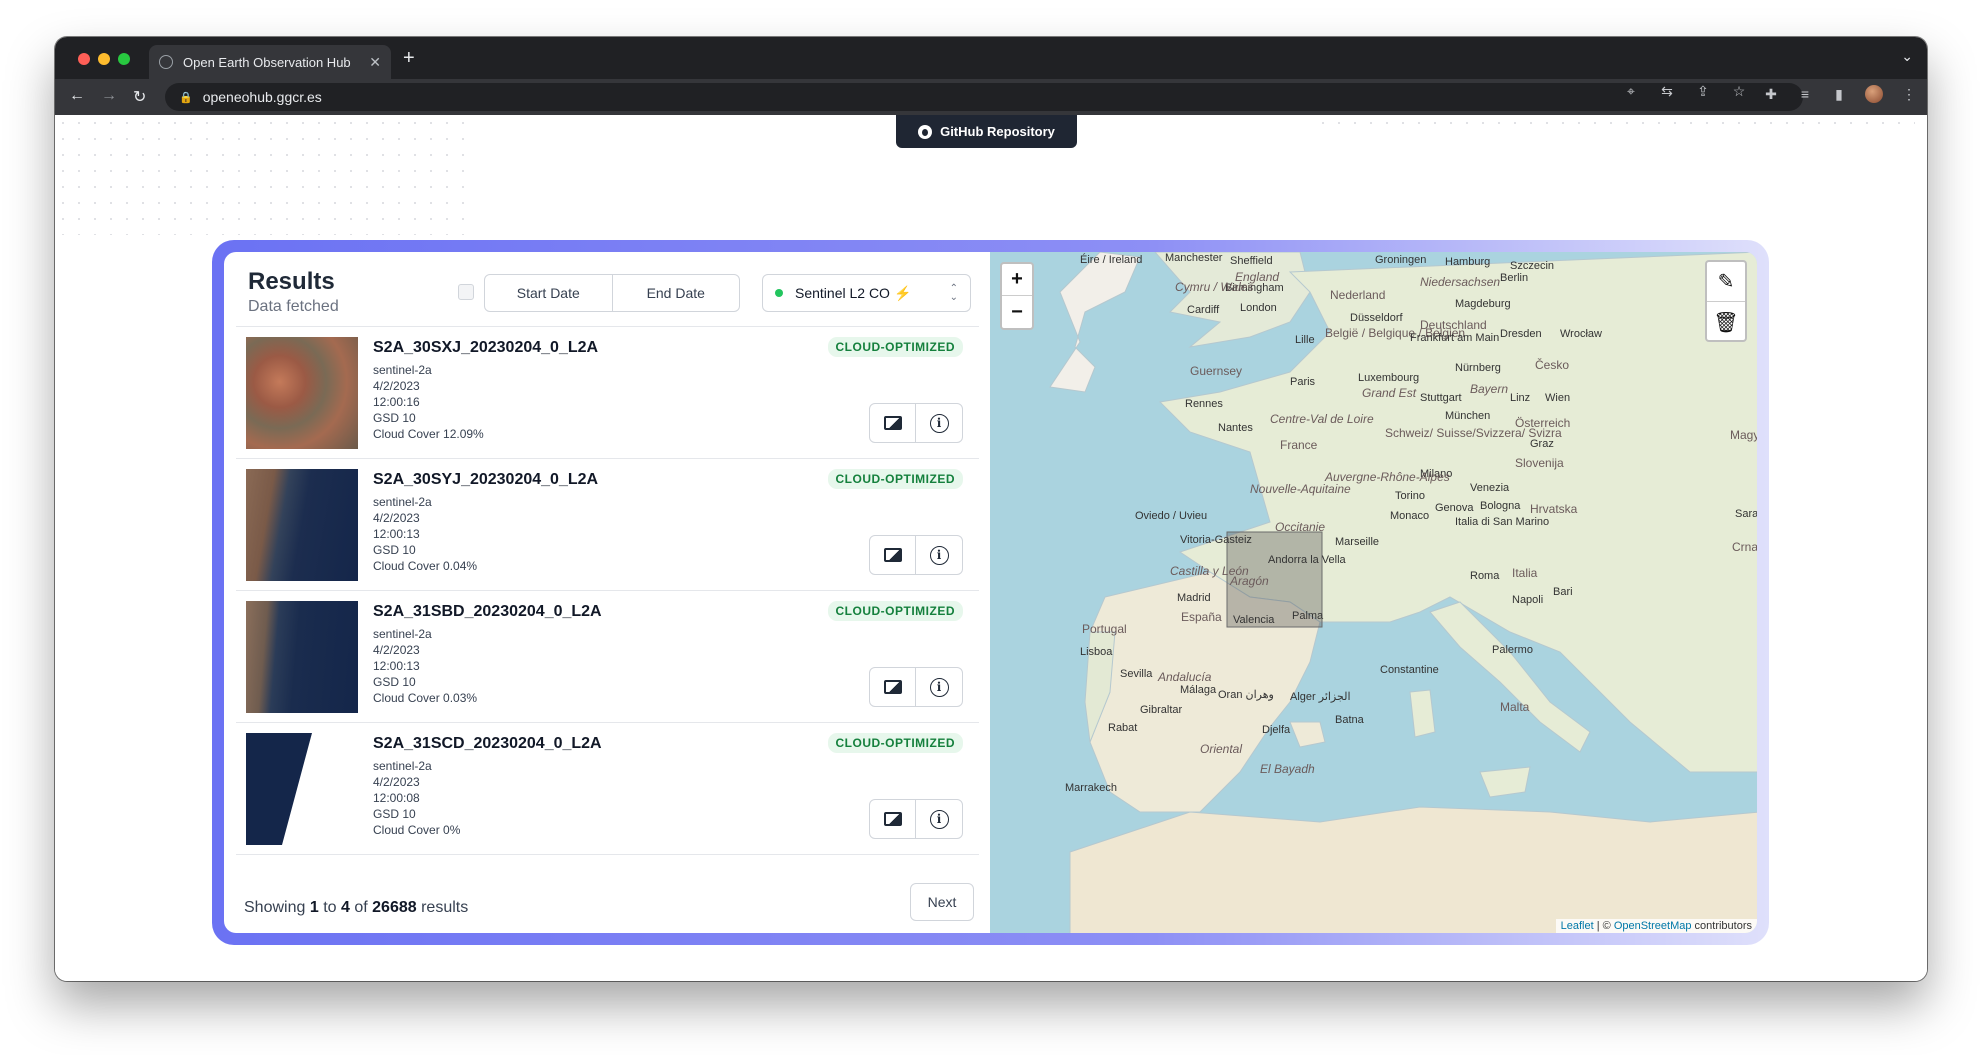  I want to click on side-panel-icon: ▮, so click(1839, 94).